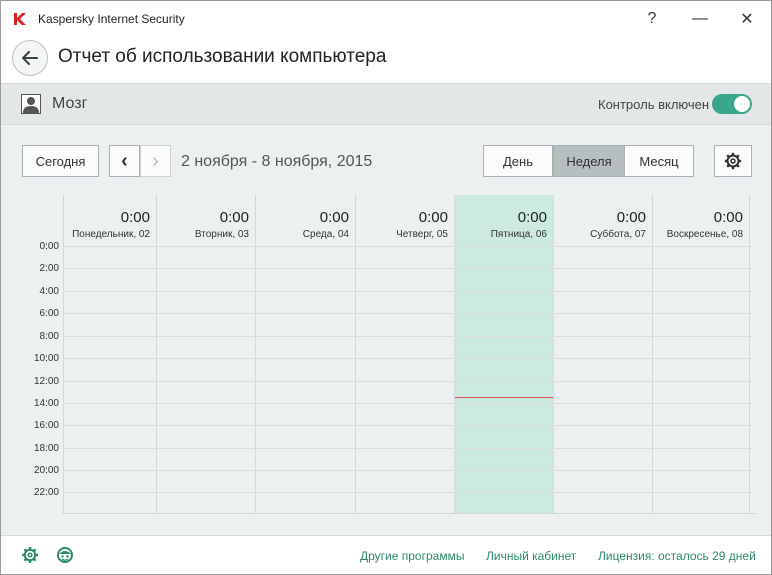  I want to click on close-button: ✕, so click(747, 19).